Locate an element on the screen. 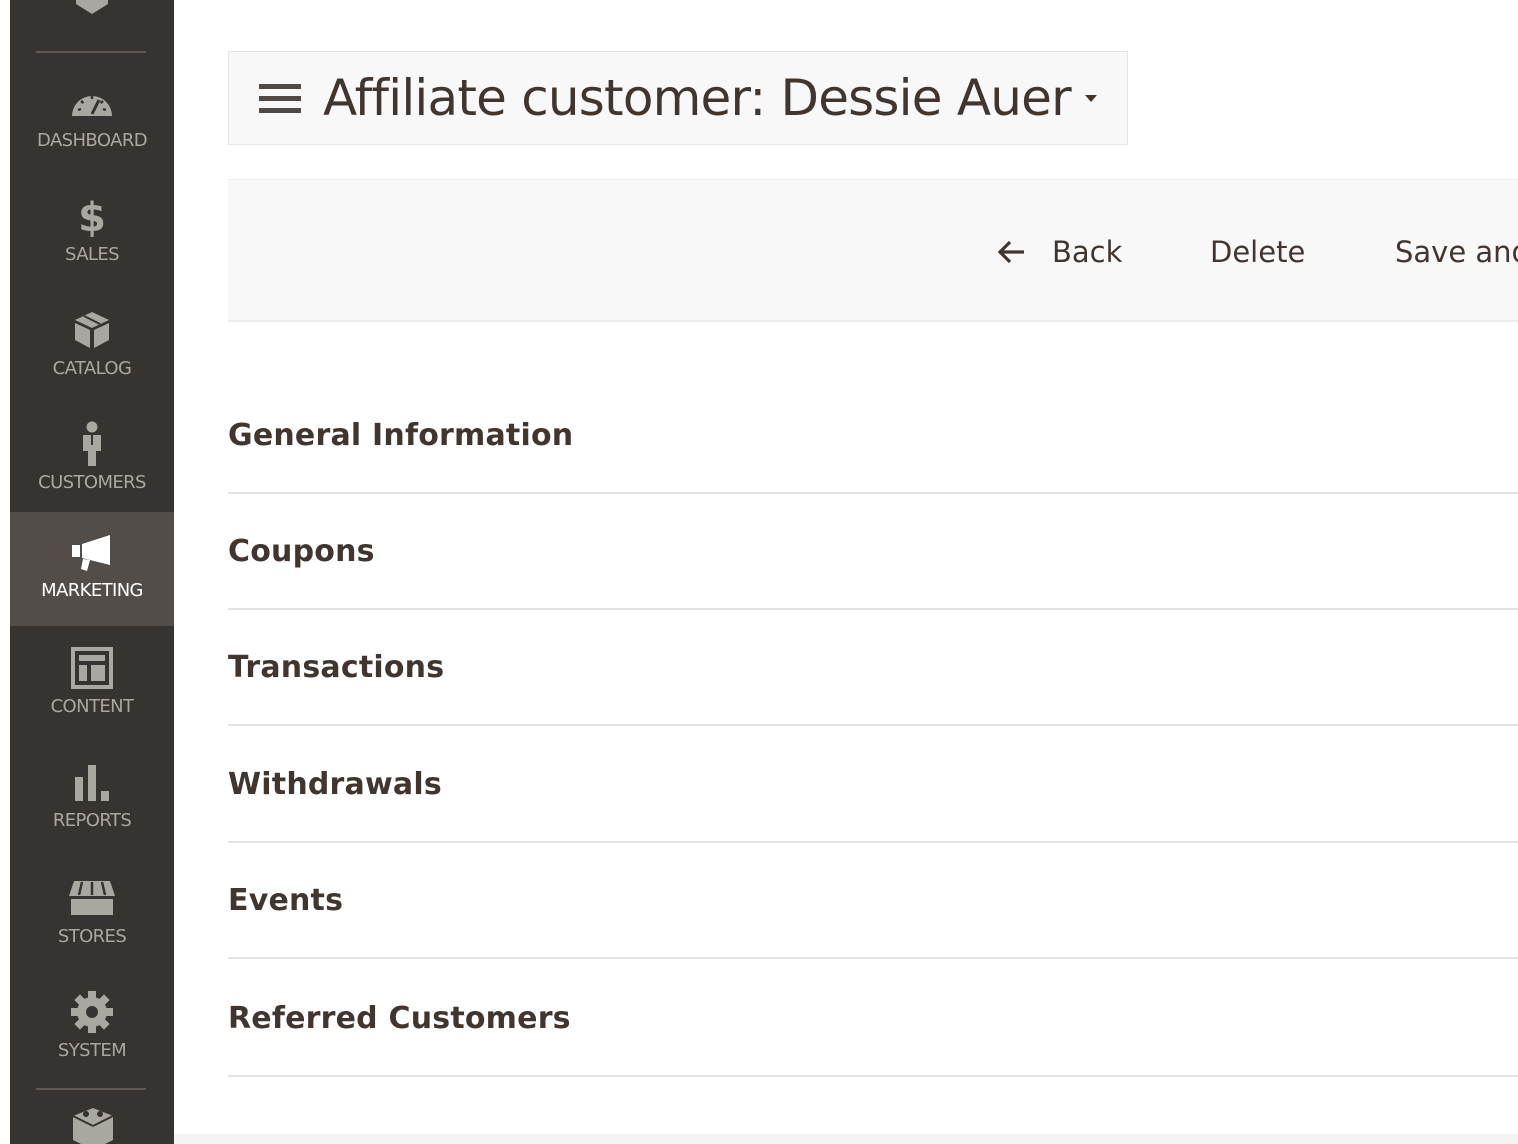 The width and height of the screenshot is (1518, 1144). left-gutter is located at coordinates (5, 572).